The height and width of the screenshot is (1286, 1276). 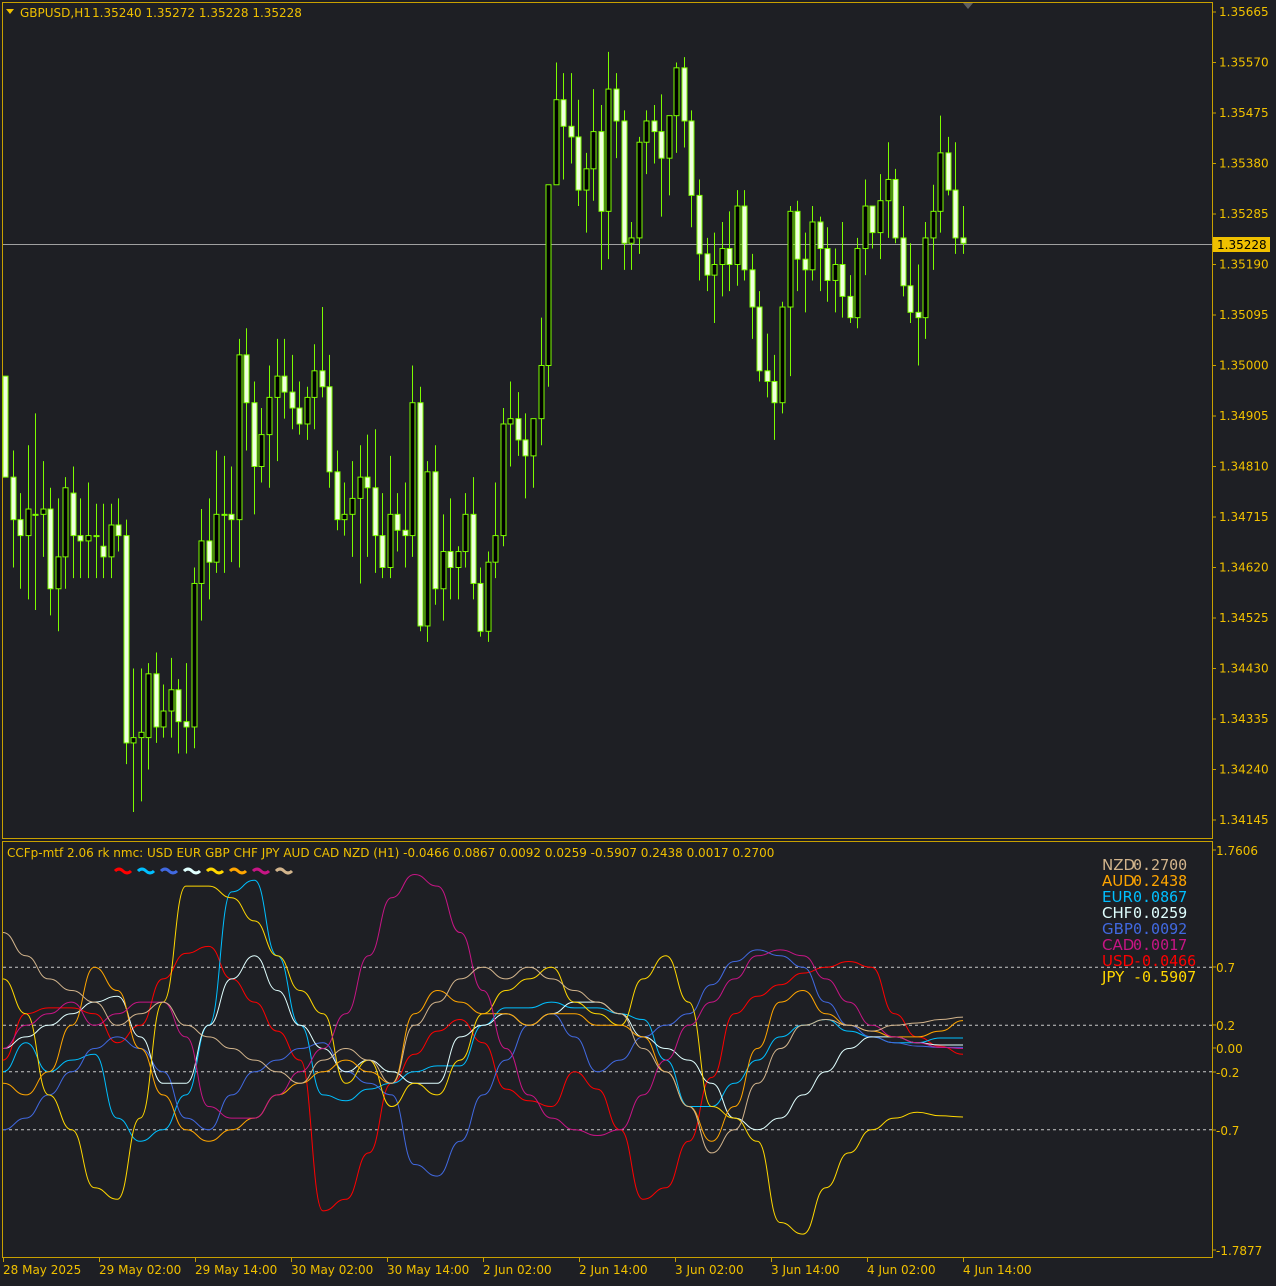 What do you see at coordinates (1113, 977) in the screenshot?
I see `legend-currency: JPY` at bounding box center [1113, 977].